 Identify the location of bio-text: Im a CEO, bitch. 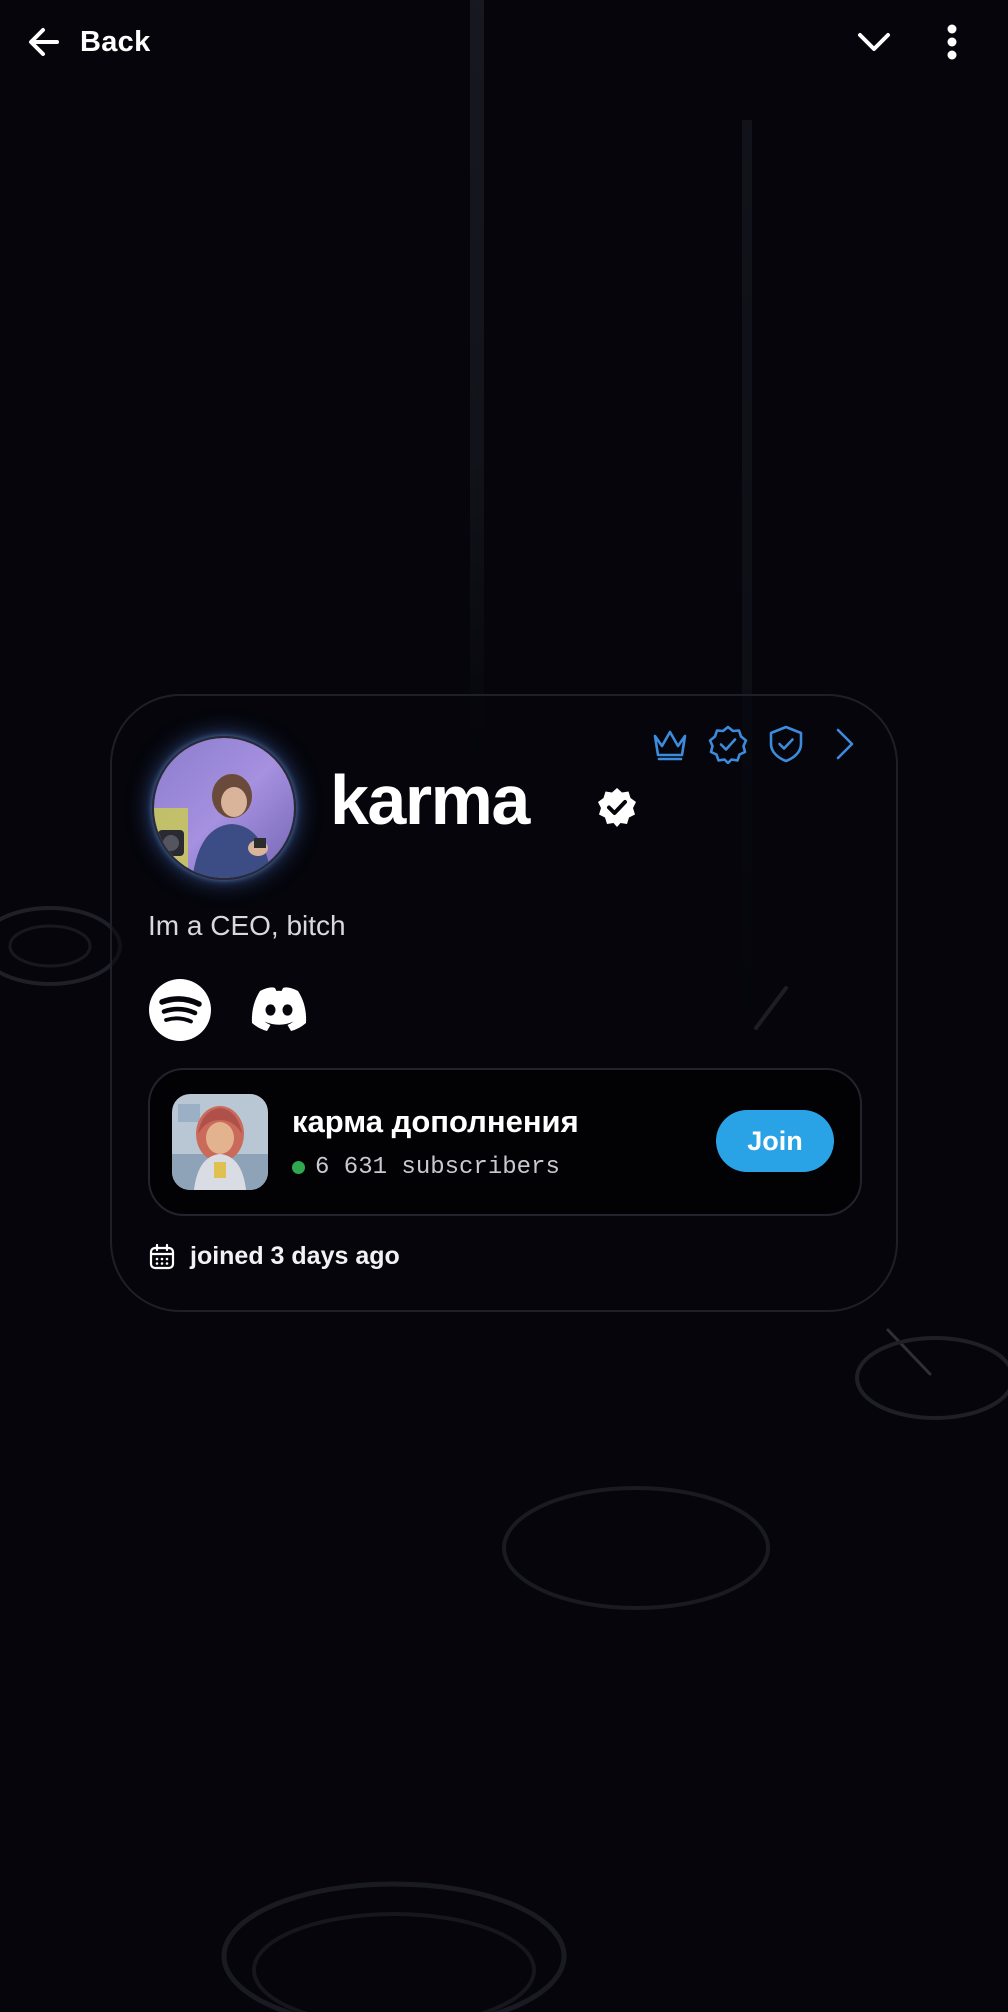
(247, 925).